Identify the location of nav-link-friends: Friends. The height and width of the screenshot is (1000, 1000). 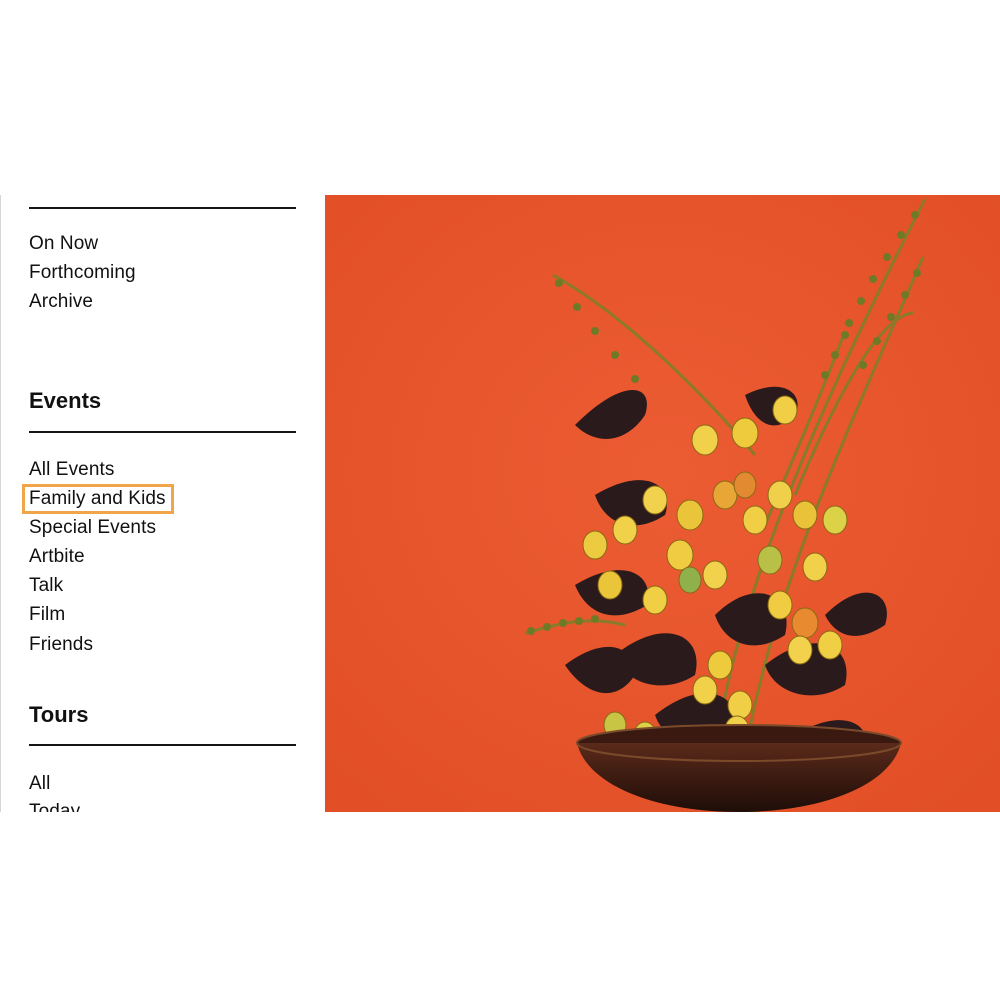
(61, 645).